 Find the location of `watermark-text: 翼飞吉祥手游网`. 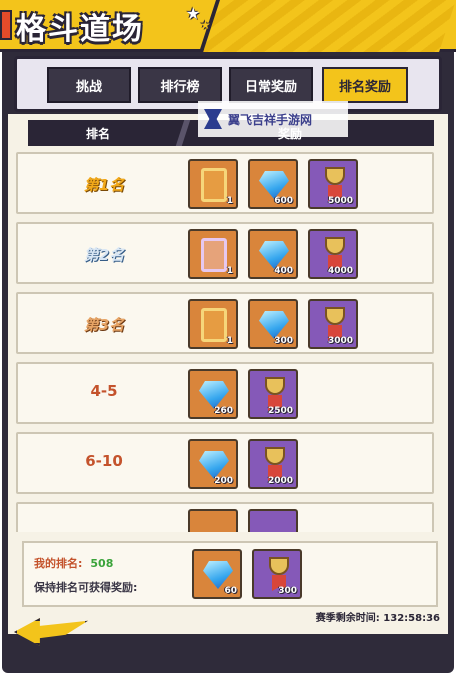

watermark-text: 翼飞吉祥手游网 is located at coordinates (270, 119).